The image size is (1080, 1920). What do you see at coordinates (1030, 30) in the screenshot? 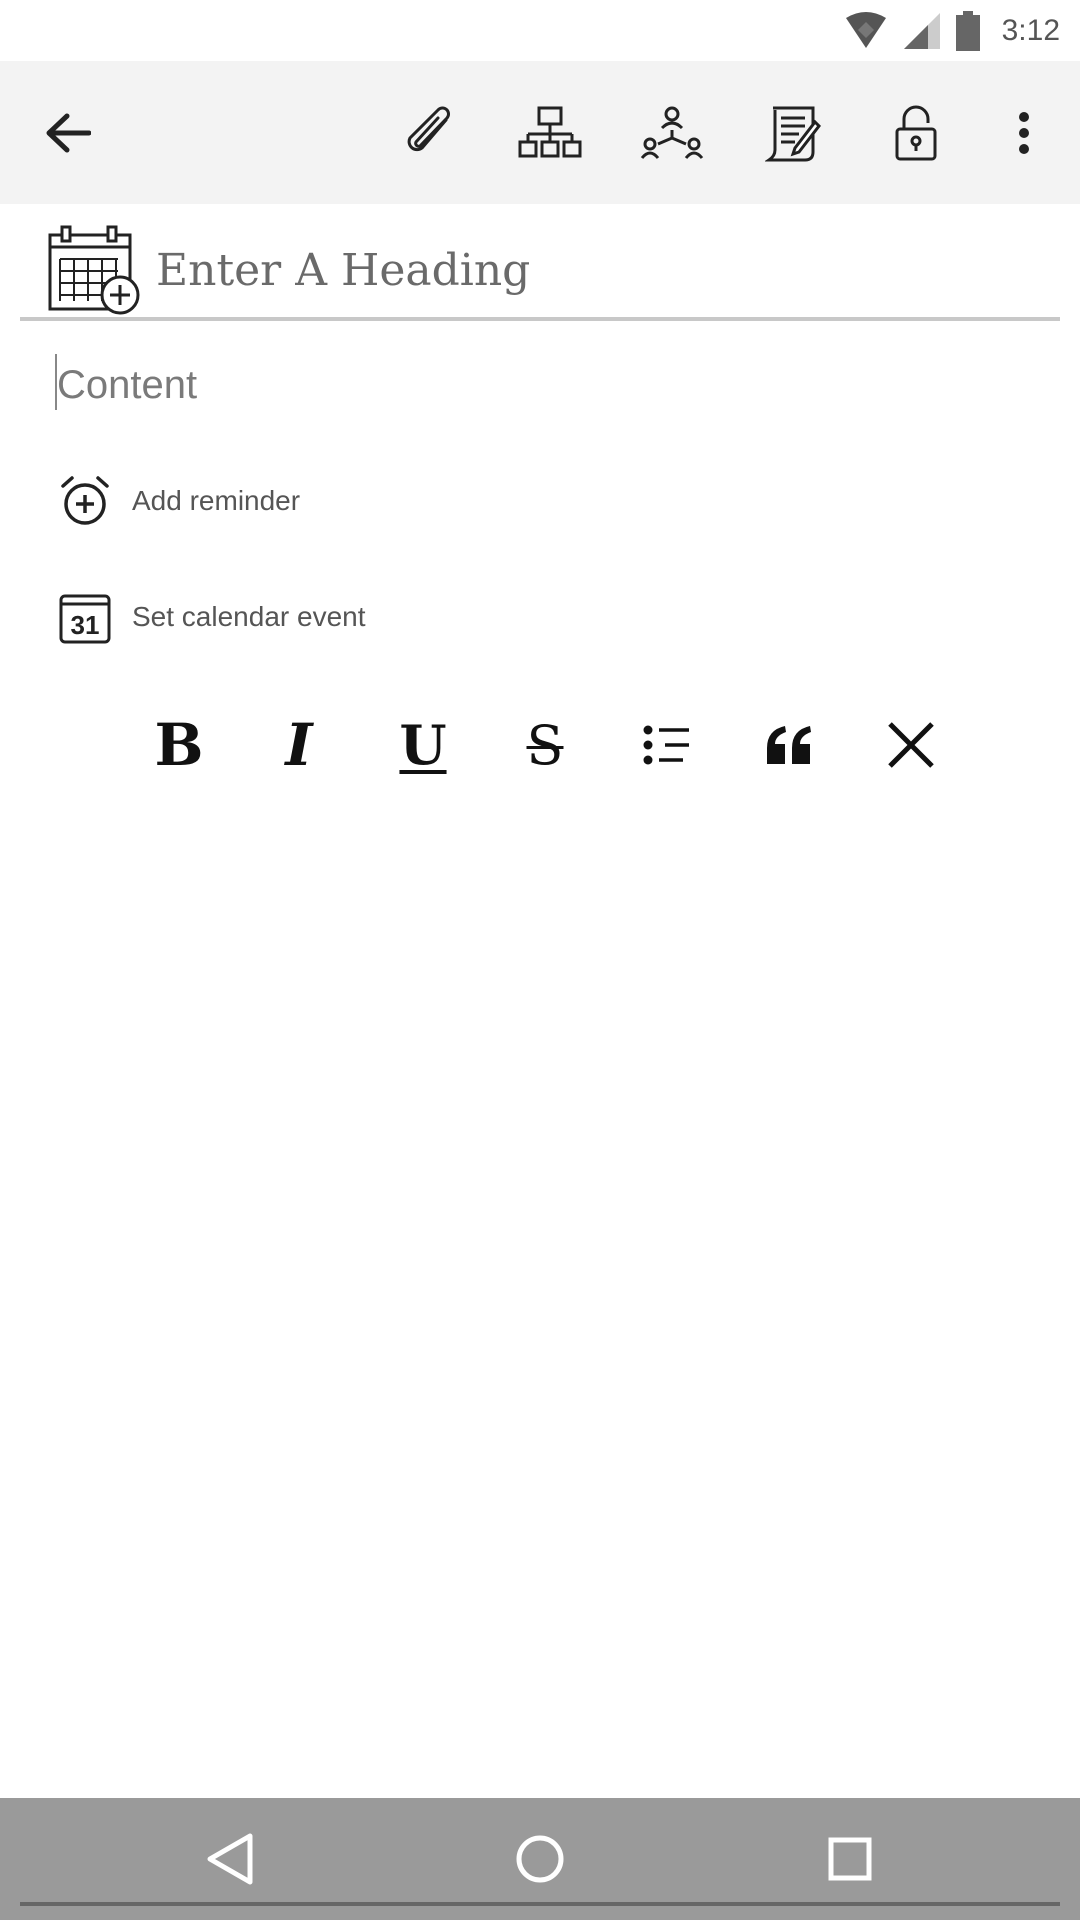
I see `status-time: 3:12` at bounding box center [1030, 30].